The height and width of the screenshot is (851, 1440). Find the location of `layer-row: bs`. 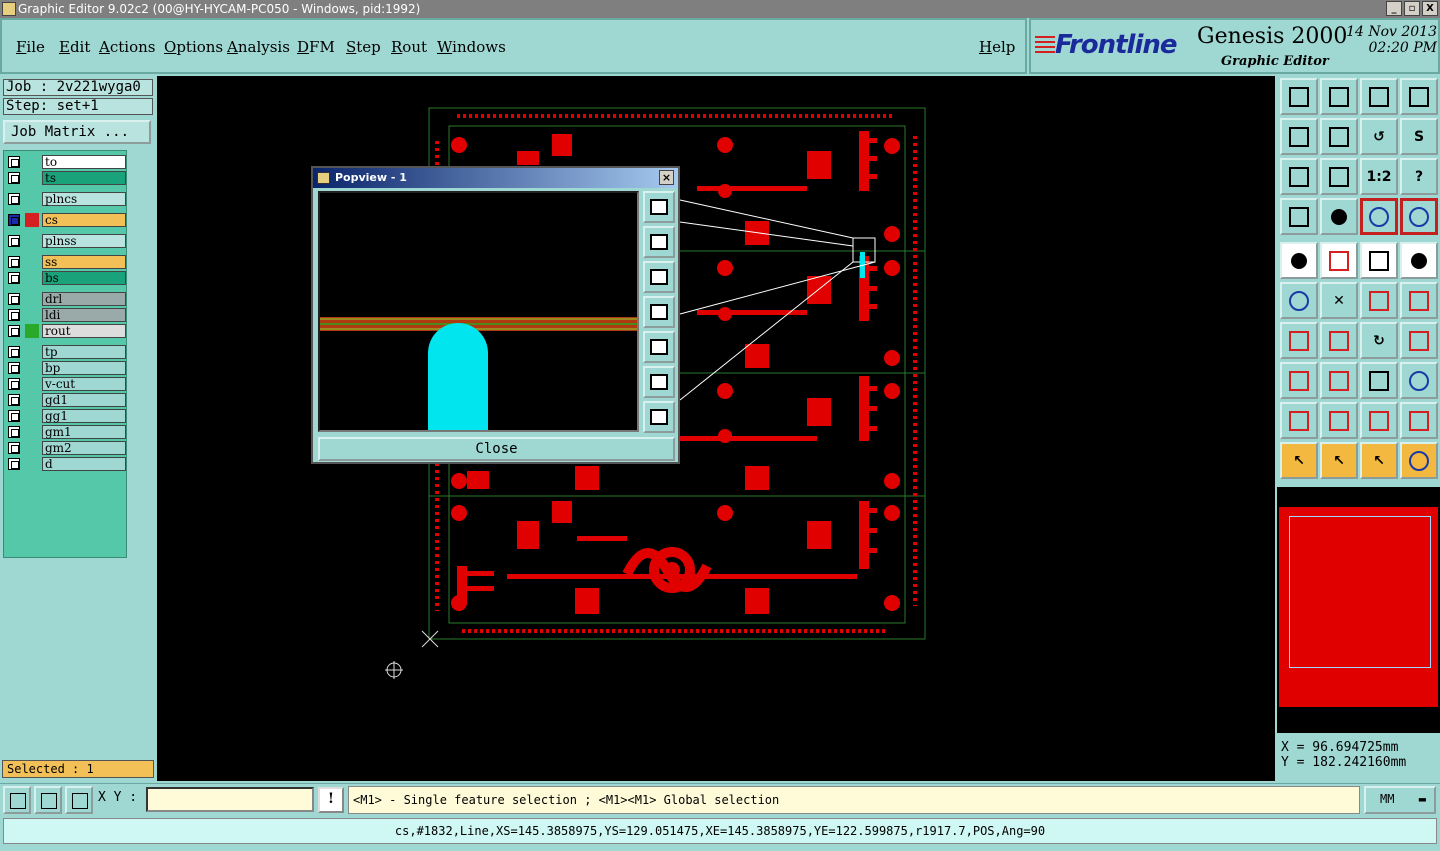

layer-row: bs is located at coordinates (66, 278).